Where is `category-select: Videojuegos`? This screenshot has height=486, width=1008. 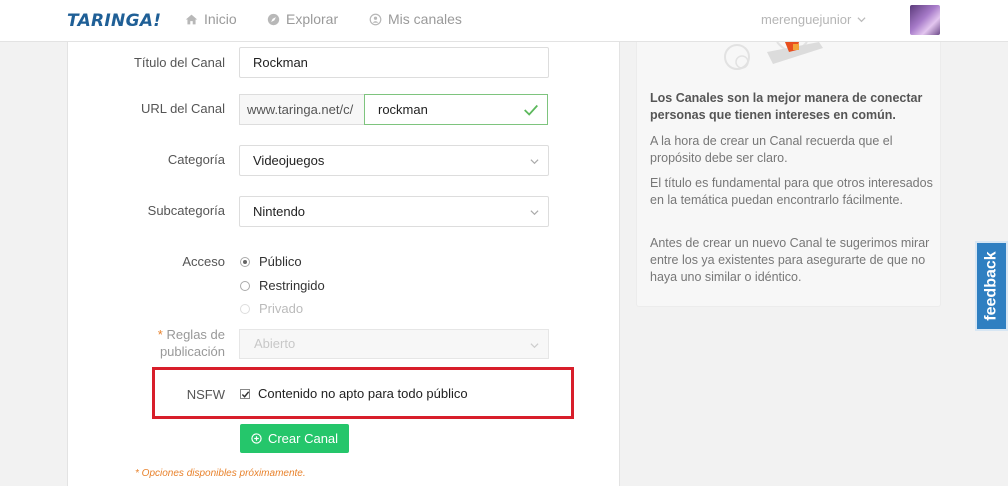
category-select: Videojuegos is located at coordinates (394, 160).